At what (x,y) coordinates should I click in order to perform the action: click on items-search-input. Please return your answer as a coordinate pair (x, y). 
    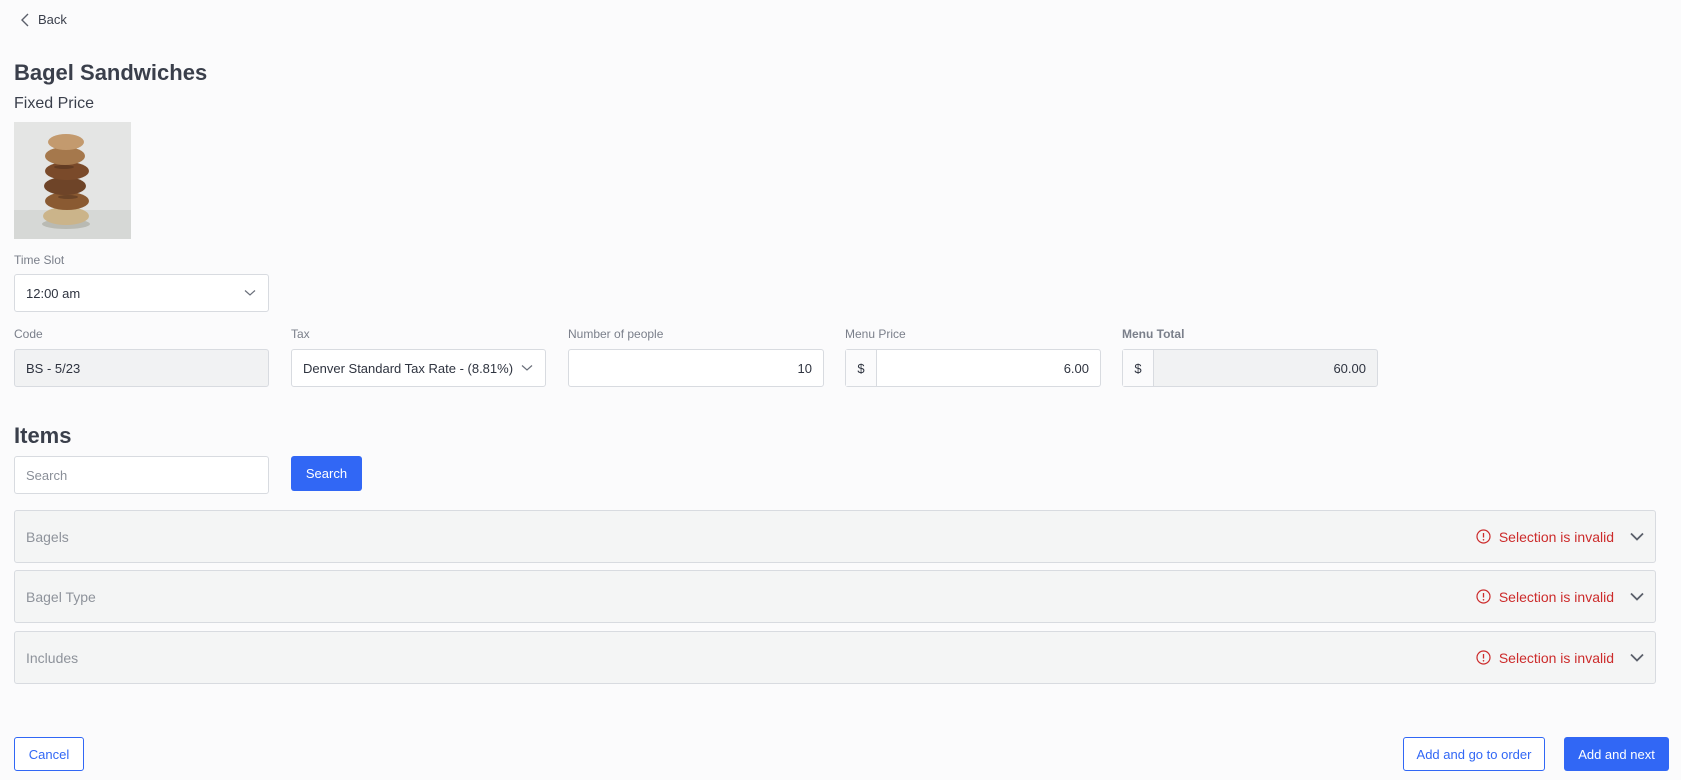
    Looking at the image, I should click on (141, 475).